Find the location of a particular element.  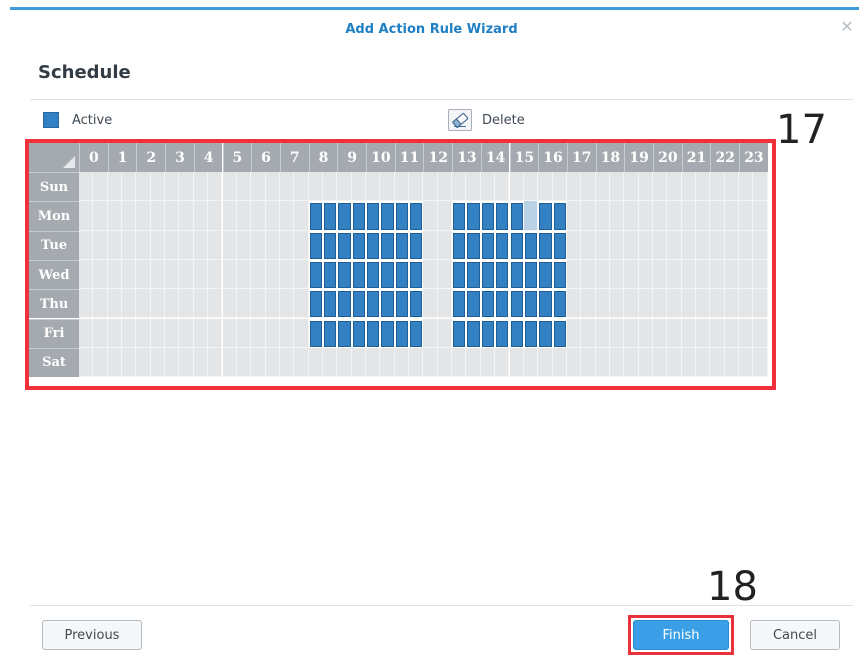

hour-header: 12 is located at coordinates (438, 157).